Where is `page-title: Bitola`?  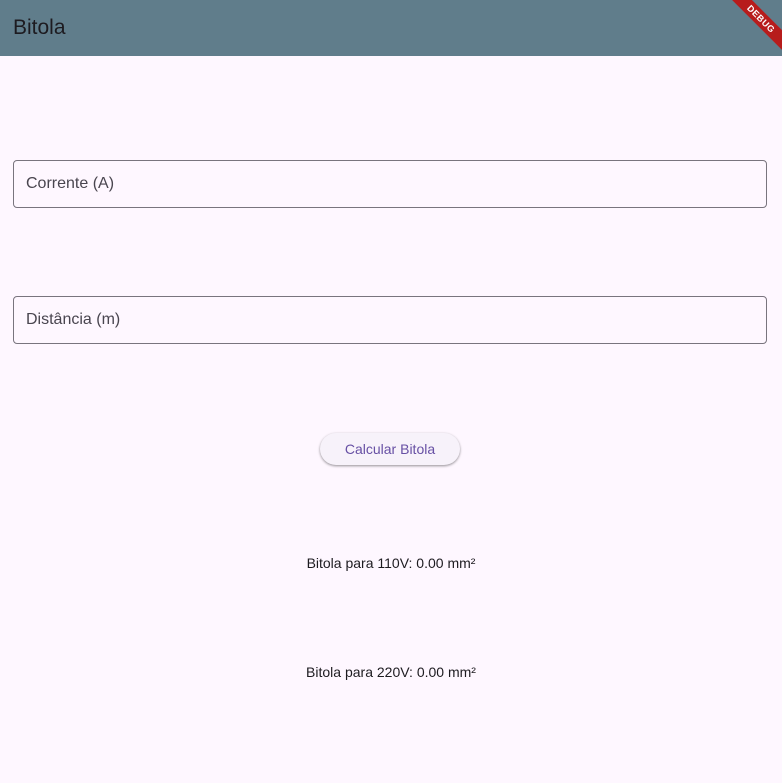 page-title: Bitola is located at coordinates (39, 27).